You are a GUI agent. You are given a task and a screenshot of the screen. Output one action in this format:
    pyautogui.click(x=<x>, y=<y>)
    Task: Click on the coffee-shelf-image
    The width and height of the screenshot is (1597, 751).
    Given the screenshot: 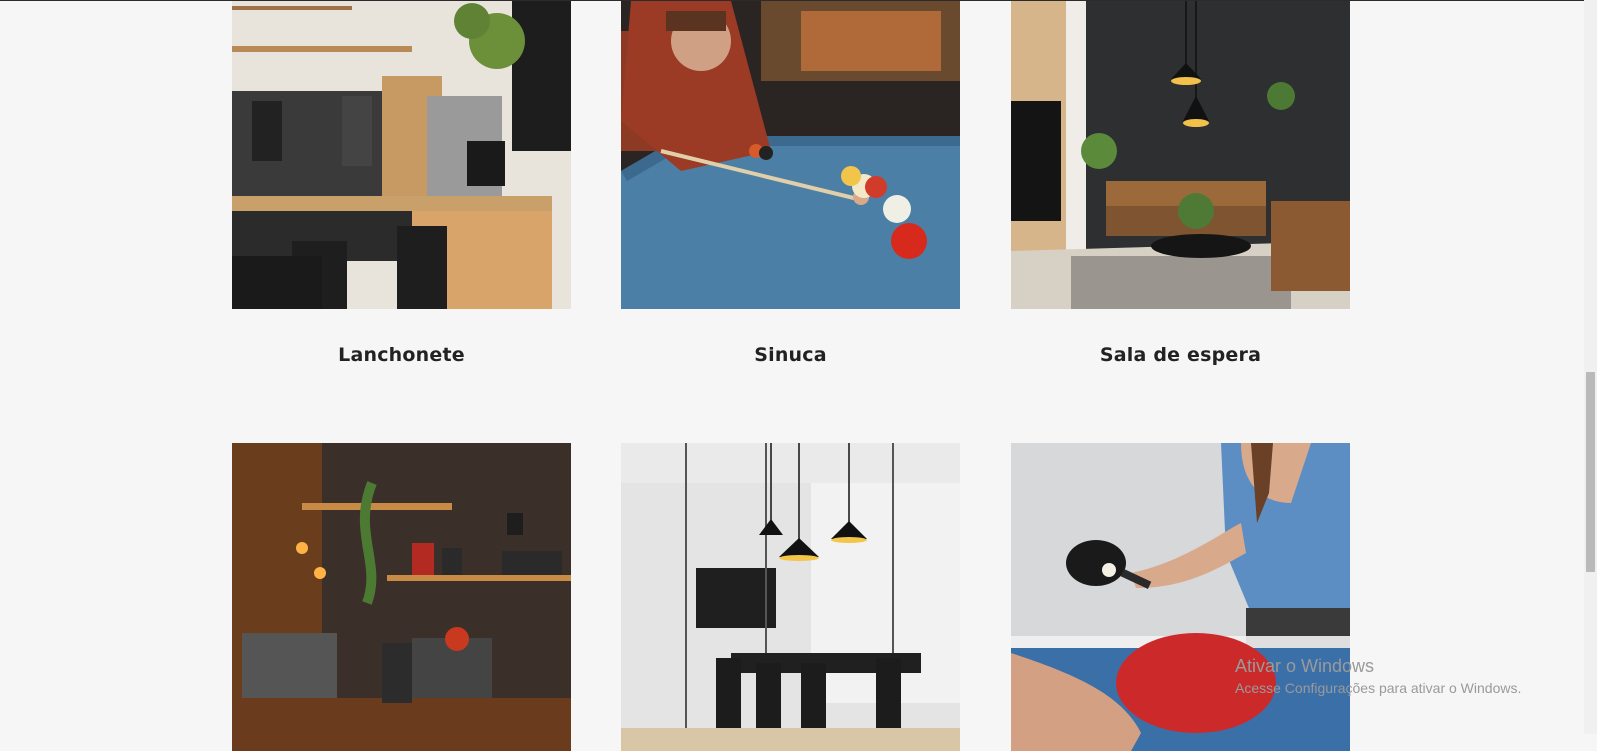 What is the action you would take?
    pyautogui.click(x=401, y=597)
    